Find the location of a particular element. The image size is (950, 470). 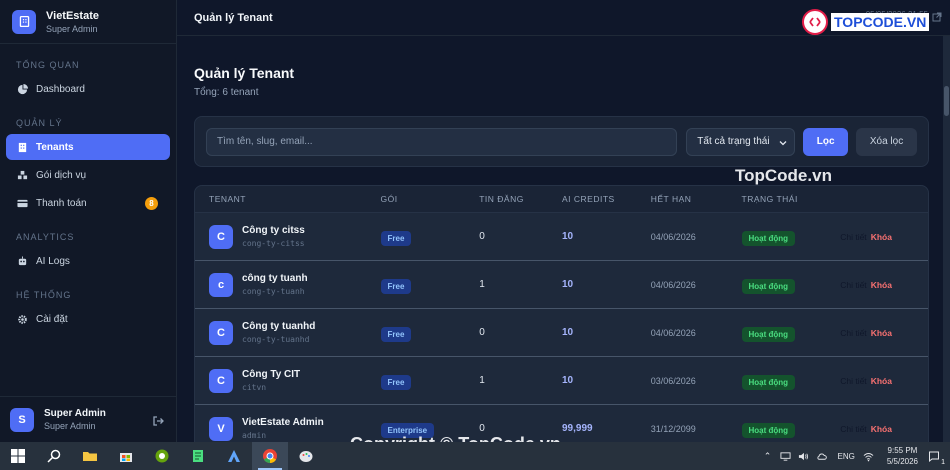

notepad-button is located at coordinates (198, 456).